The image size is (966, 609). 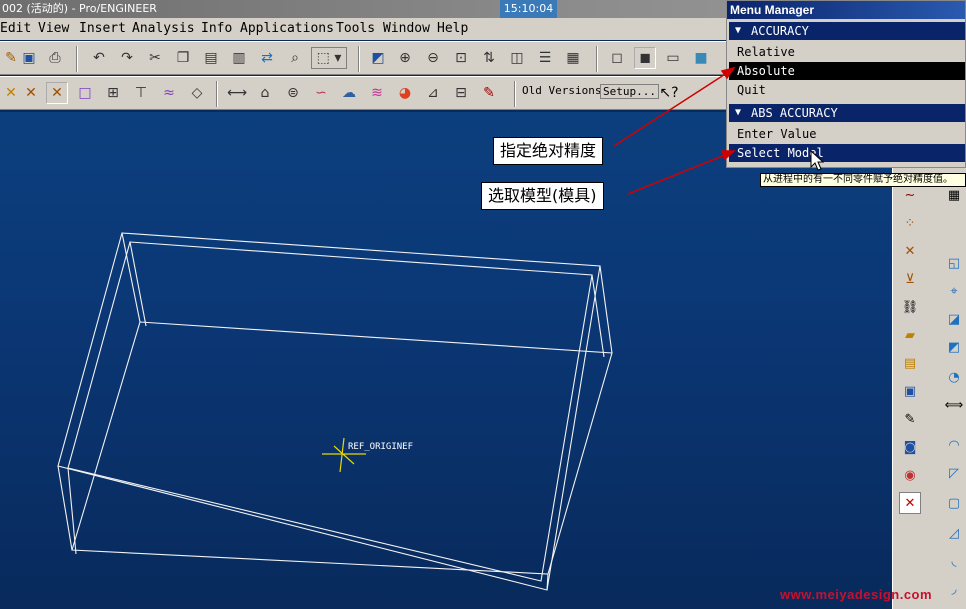 I want to click on save-icon: ▣, so click(x=29, y=58).